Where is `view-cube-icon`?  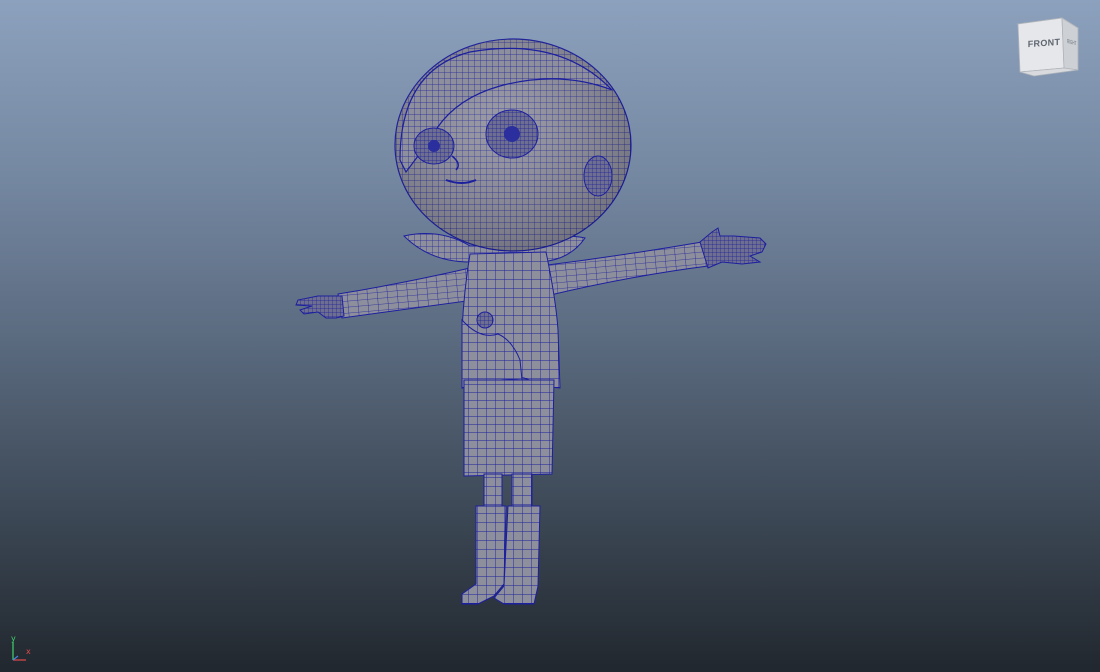
view-cube-icon is located at coordinates (1048, 47).